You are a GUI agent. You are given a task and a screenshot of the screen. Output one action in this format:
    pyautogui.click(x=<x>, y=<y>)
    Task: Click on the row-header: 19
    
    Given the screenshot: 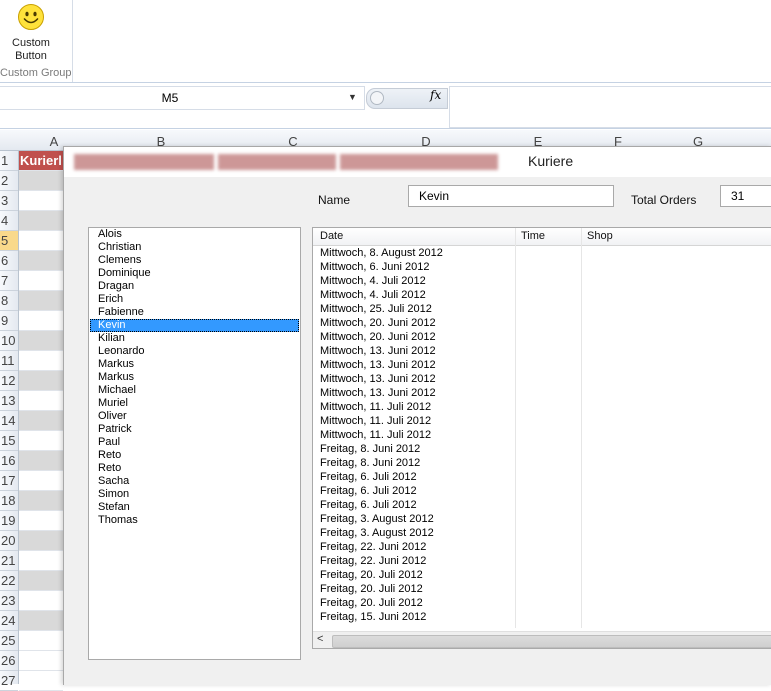 What is the action you would take?
    pyautogui.click(x=9, y=521)
    